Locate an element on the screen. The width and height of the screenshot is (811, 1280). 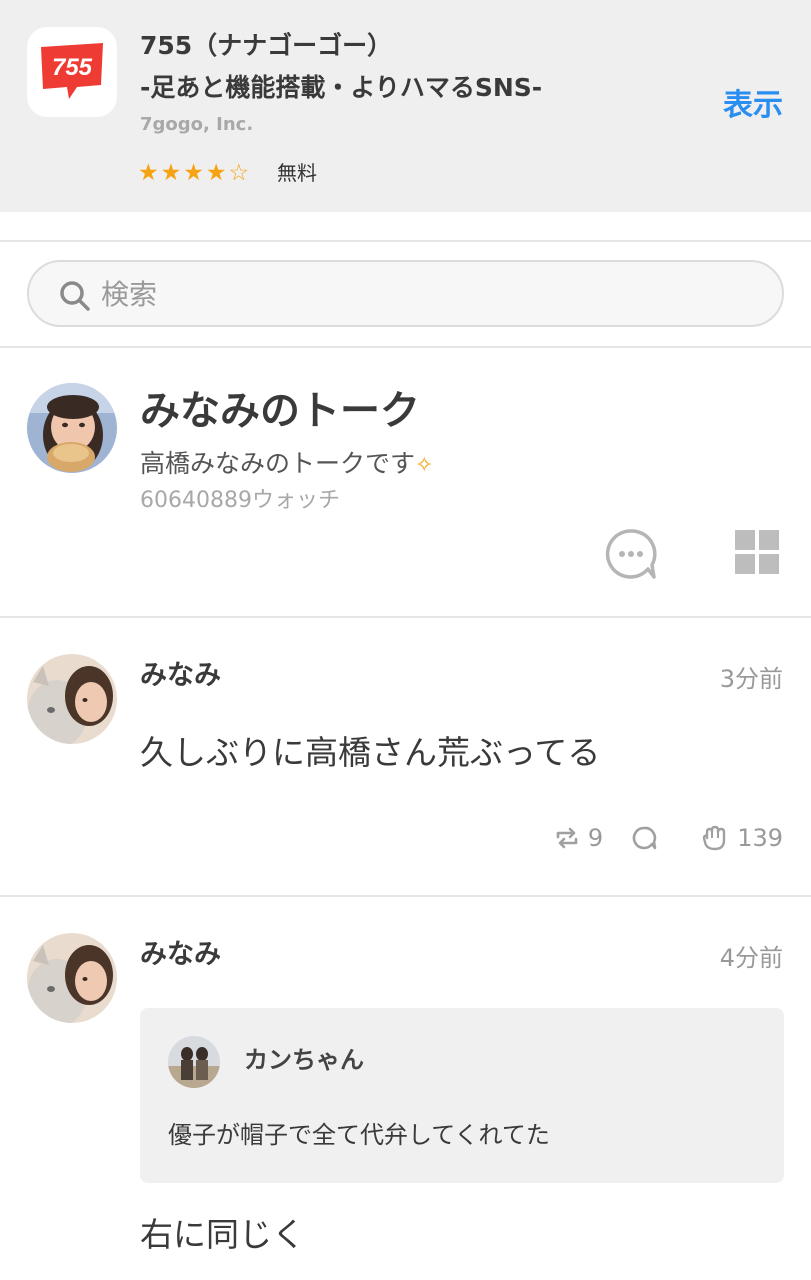
quote-text: 優子が帽子で全て代弁してくれてた is located at coordinates (359, 1135).